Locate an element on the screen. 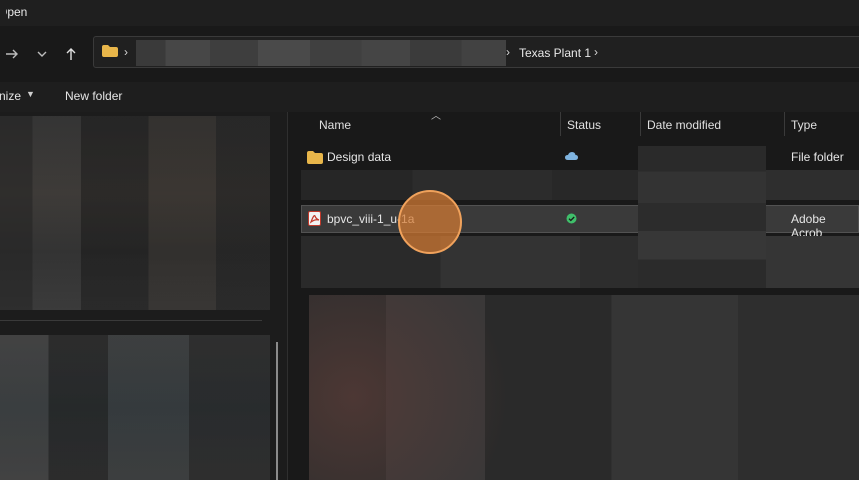  redacted-breadcrumb is located at coordinates (321, 53).